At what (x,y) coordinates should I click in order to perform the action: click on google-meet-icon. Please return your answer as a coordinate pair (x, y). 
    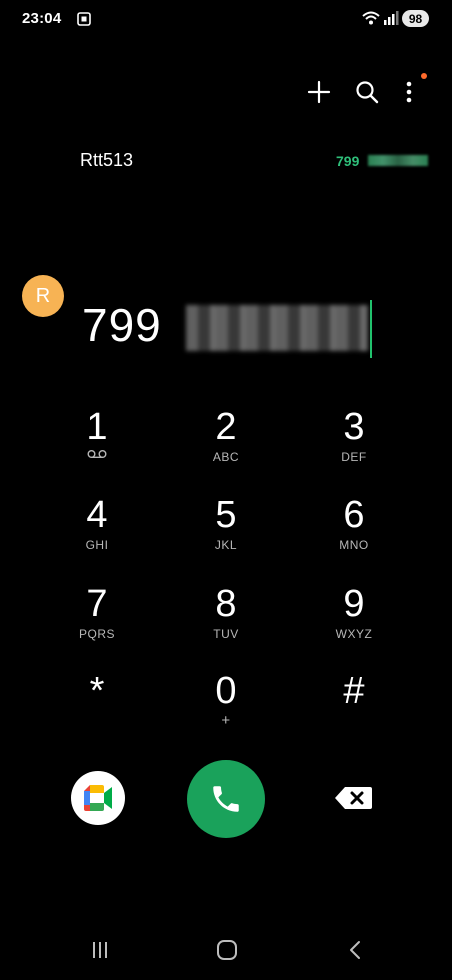
    Looking at the image, I should click on (98, 798).